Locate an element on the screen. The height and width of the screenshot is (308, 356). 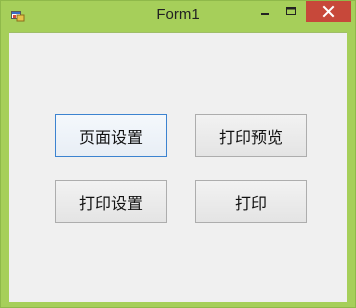
print-button: 打印 is located at coordinates (251, 201).